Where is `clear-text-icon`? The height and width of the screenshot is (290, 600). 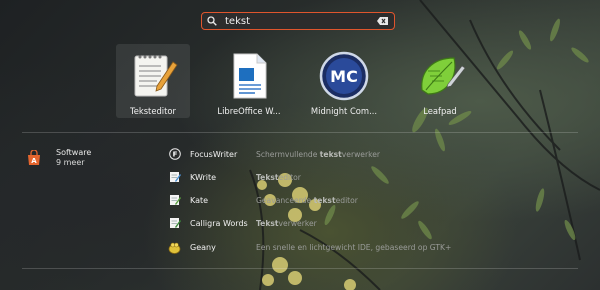
clear-text-icon is located at coordinates (382, 21).